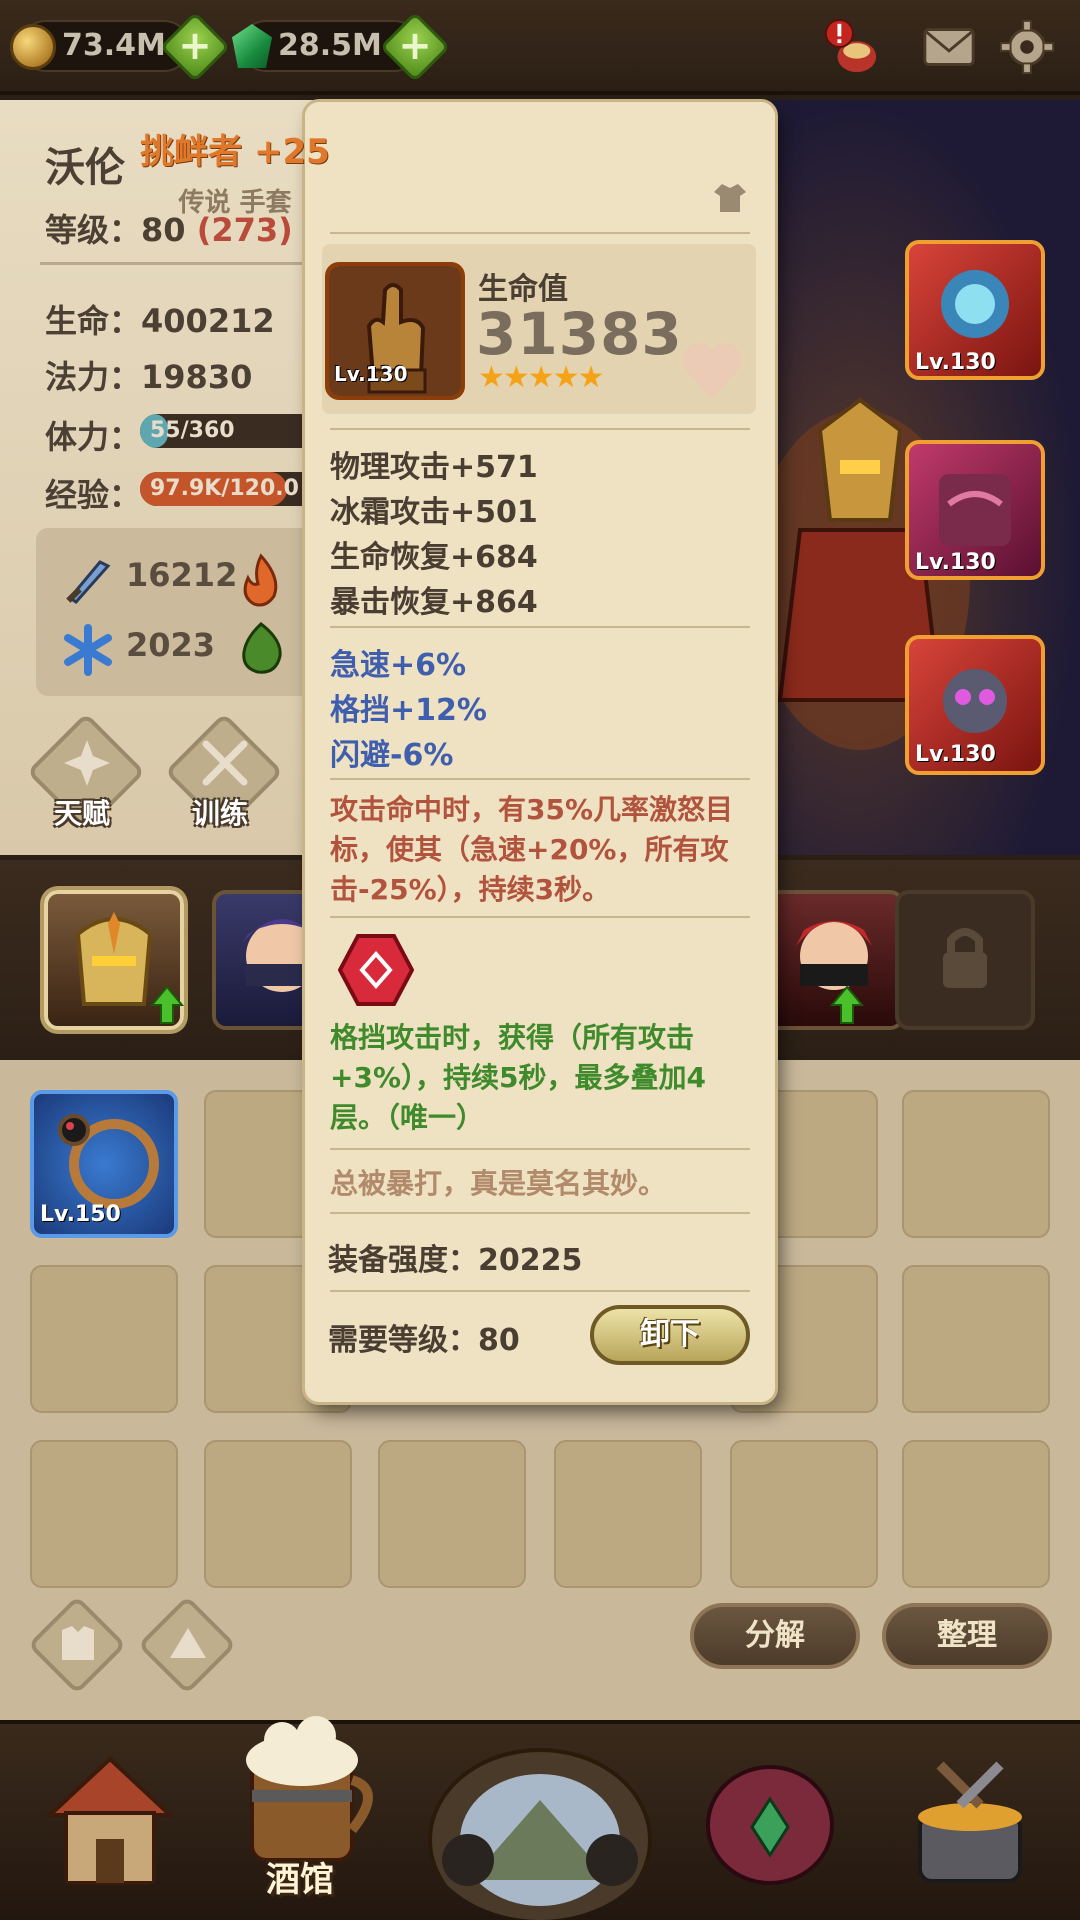 Image resolution: width=1080 pixels, height=1920 pixels. I want to click on ice-attack-value: 2023, so click(171, 645).